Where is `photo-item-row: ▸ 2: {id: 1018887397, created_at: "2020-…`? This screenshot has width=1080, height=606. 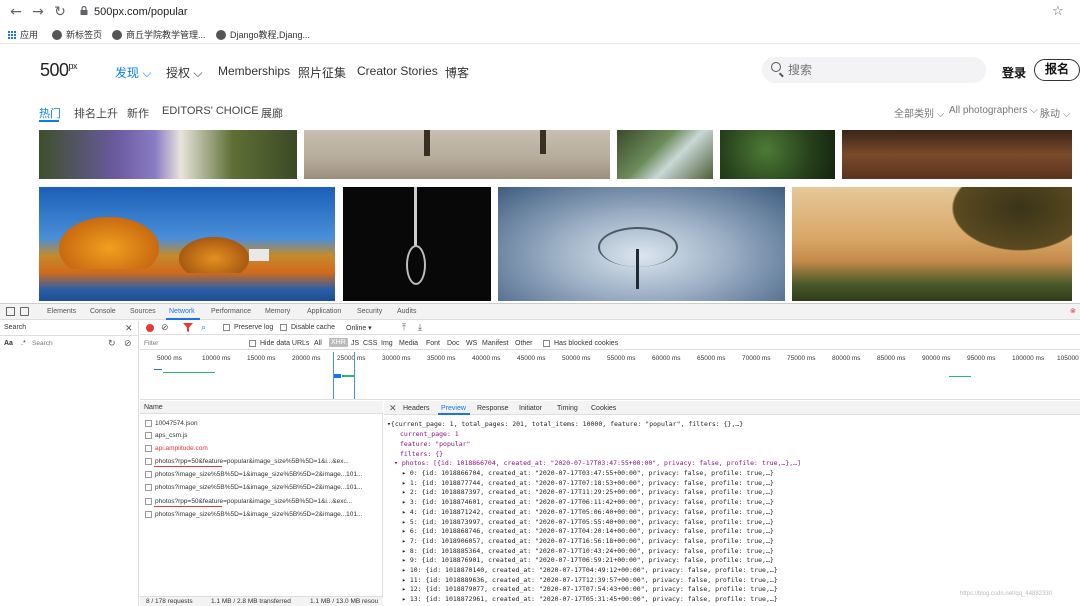
photo-item-row: ▸ 2: {id: 1018887397, created_at: "2020-… is located at coordinates (588, 492).